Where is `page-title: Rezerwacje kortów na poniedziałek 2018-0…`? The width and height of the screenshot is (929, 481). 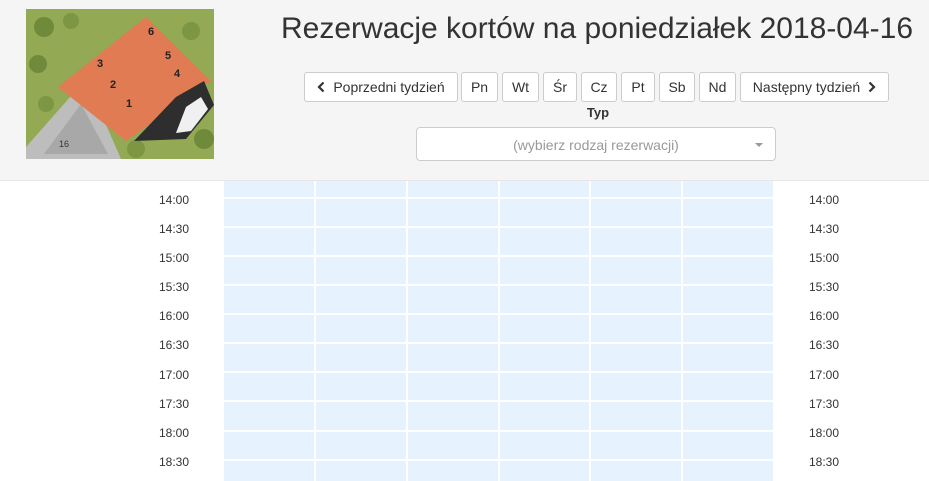
page-title: Rezerwacje kortów na poniedziałek 2018-0… is located at coordinates (597, 28).